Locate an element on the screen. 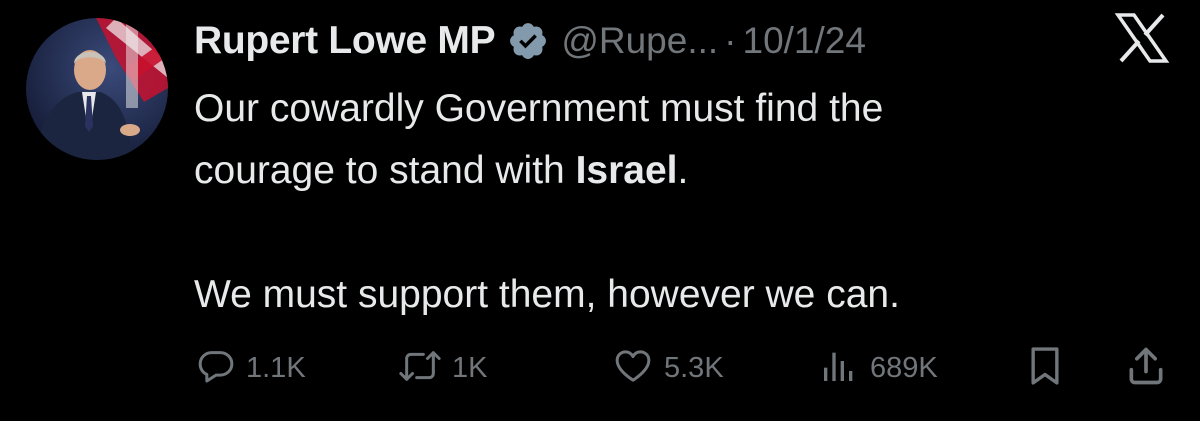 This screenshot has height=421, width=1200. tweet-action-bar: 1.1K 1K 5.3K 689K is located at coordinates (600, 368).